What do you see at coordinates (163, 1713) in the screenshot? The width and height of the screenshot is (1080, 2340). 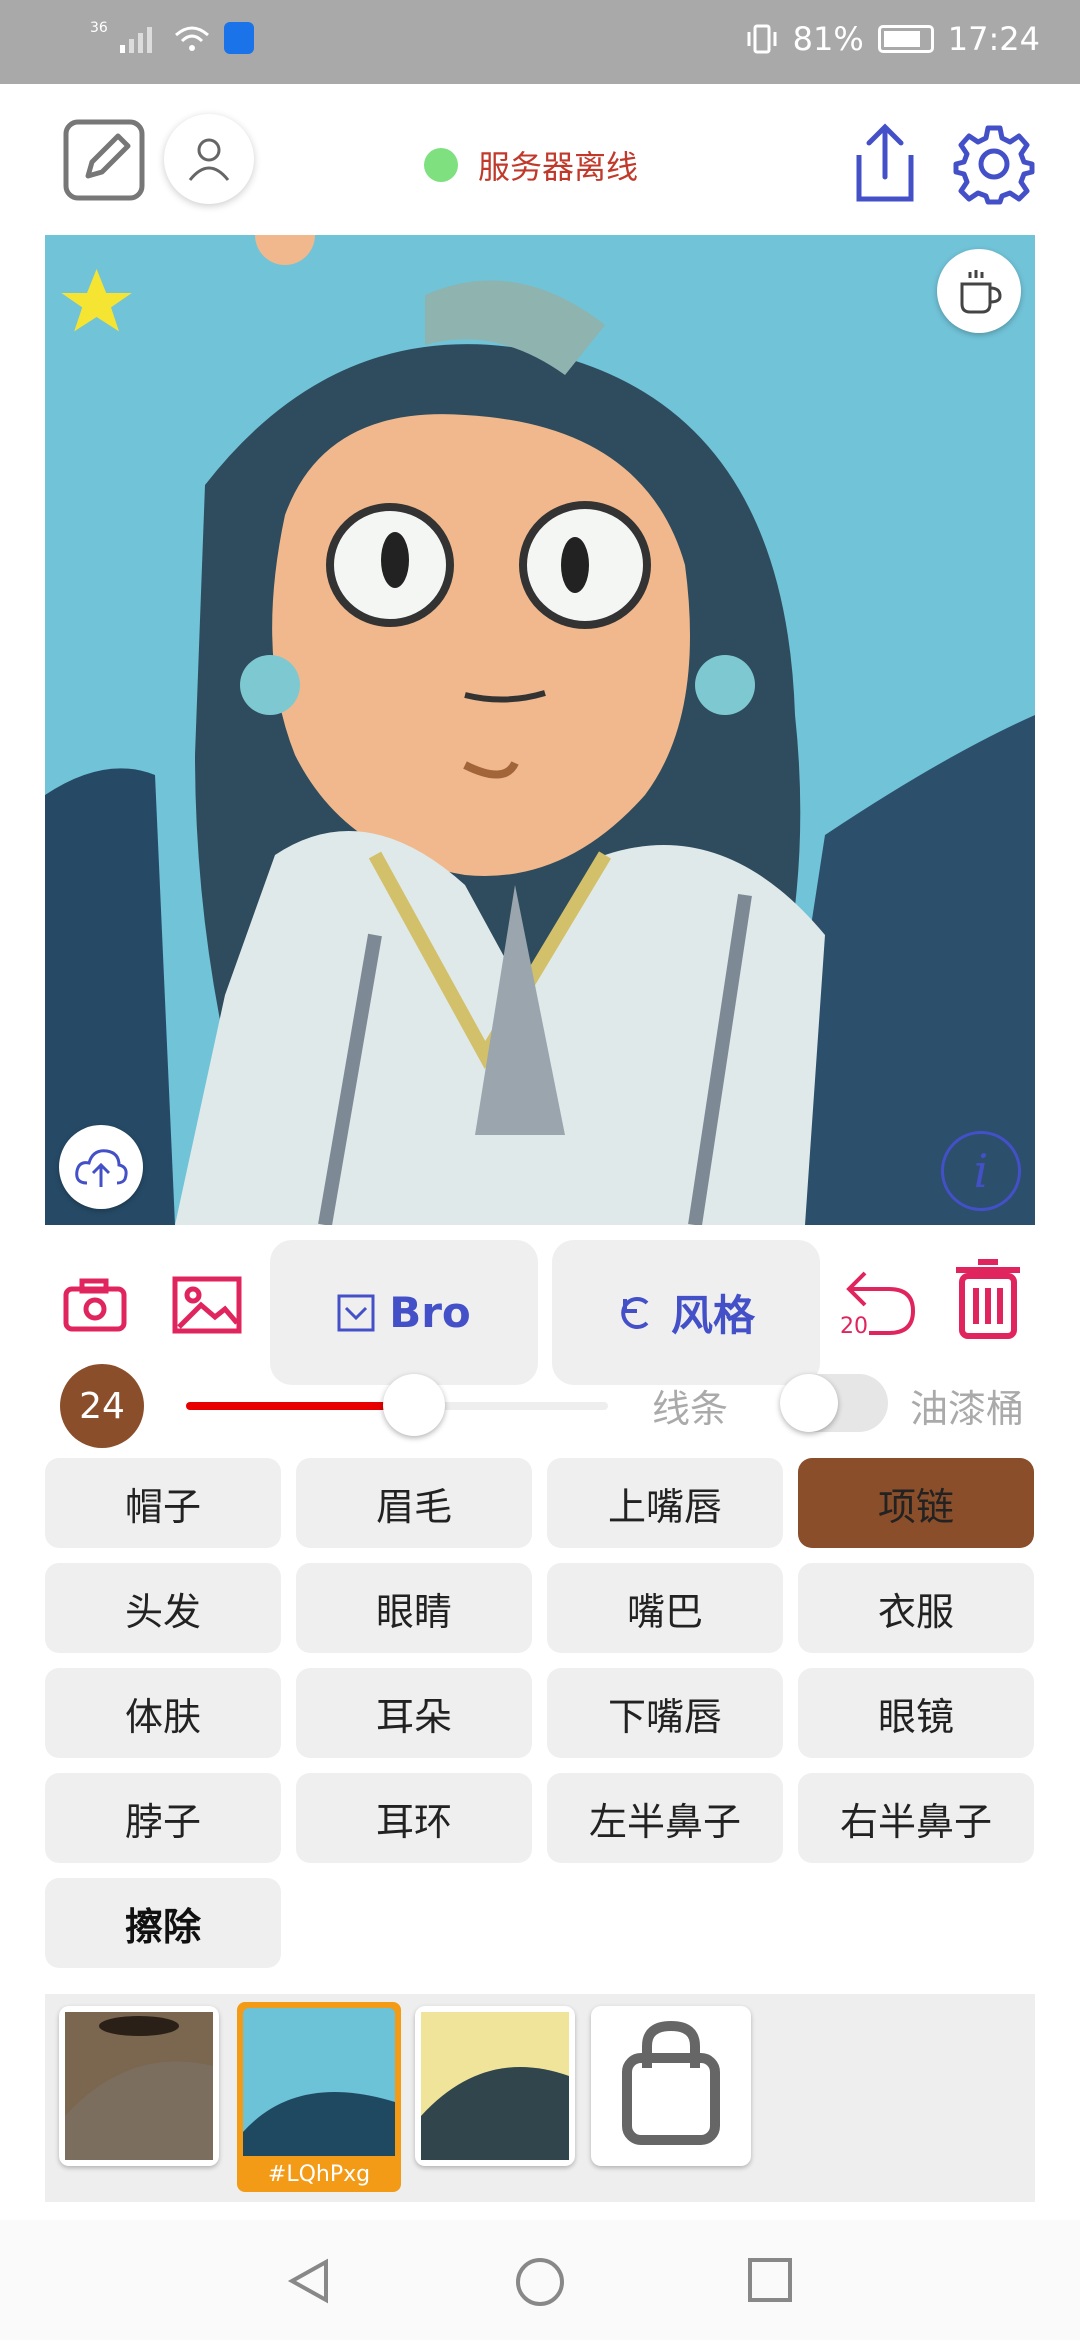 I see `part-button: 体肤` at bounding box center [163, 1713].